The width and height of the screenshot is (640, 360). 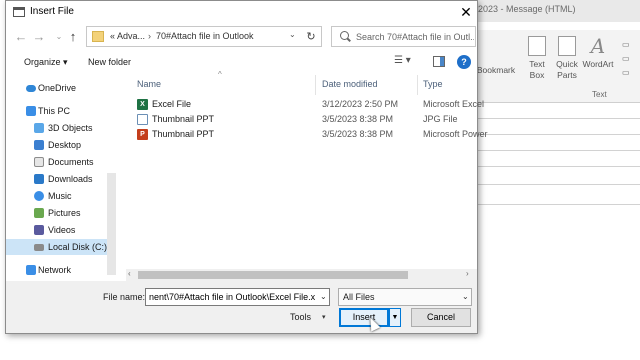 I want to click on column-header-name: Name, so click(x=149, y=84).